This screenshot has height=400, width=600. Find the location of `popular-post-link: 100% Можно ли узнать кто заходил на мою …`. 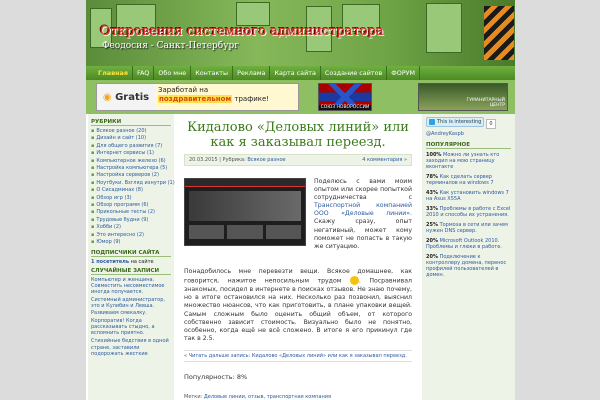

popular-post-link: 100% Можно ли узнать кто заходил на мою … is located at coordinates (468, 161).